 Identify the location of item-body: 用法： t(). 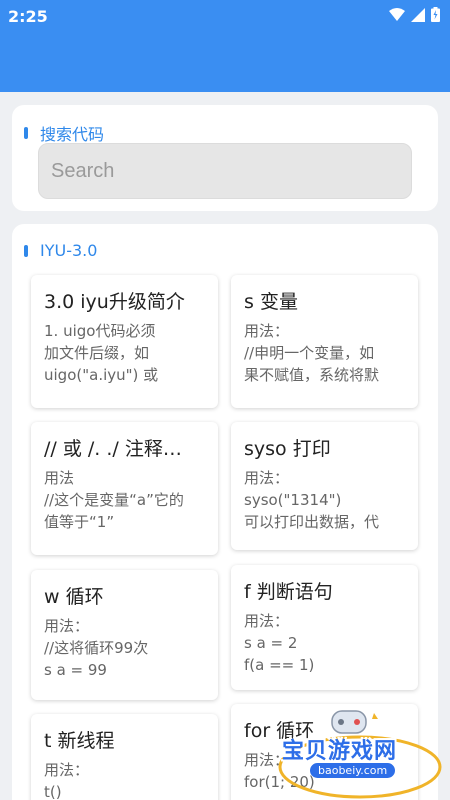
(67, 780).